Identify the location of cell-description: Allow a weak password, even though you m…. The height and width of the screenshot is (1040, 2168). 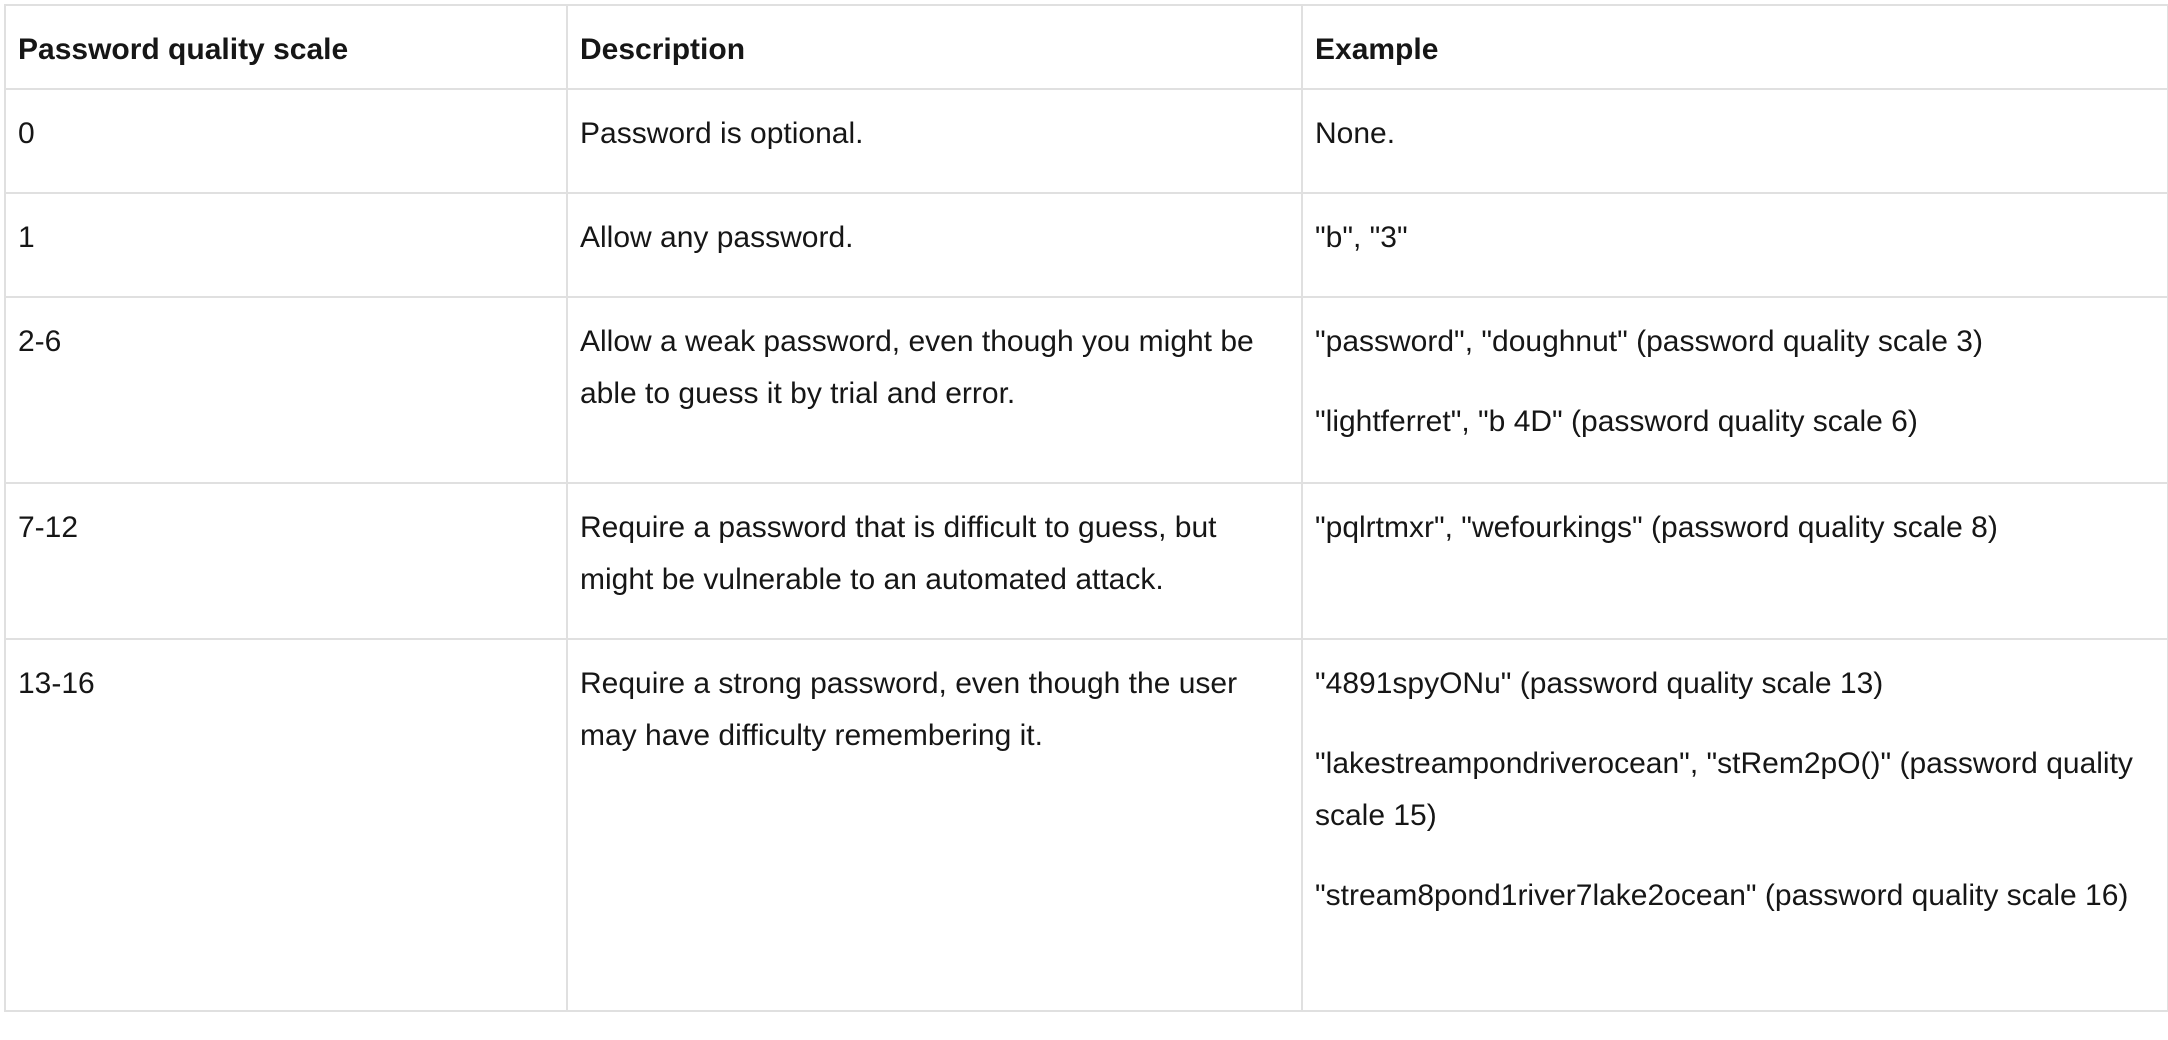
(934, 390).